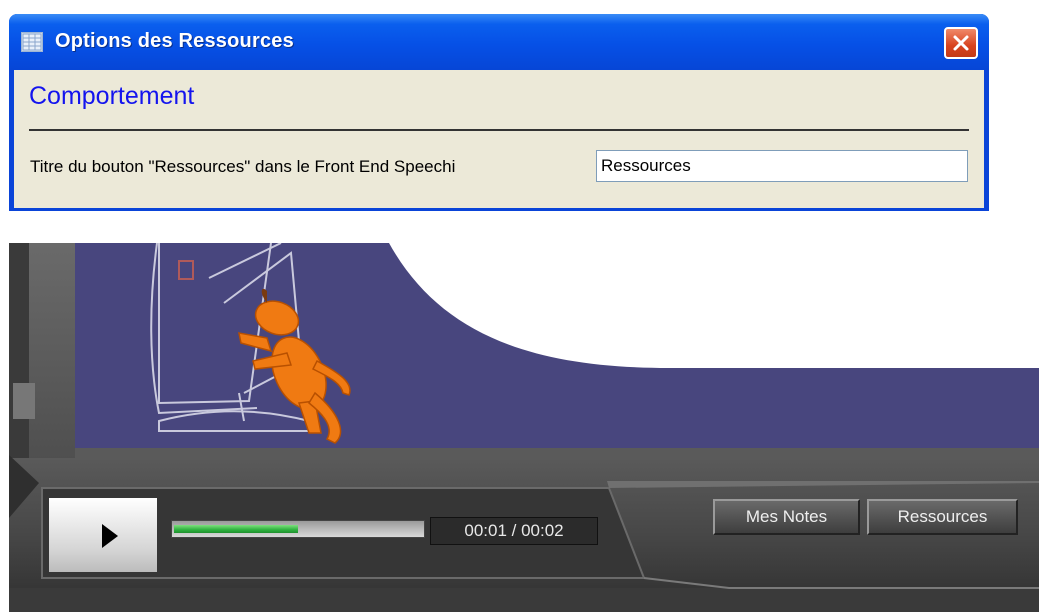  What do you see at coordinates (110, 536) in the screenshot?
I see `play-icon` at bounding box center [110, 536].